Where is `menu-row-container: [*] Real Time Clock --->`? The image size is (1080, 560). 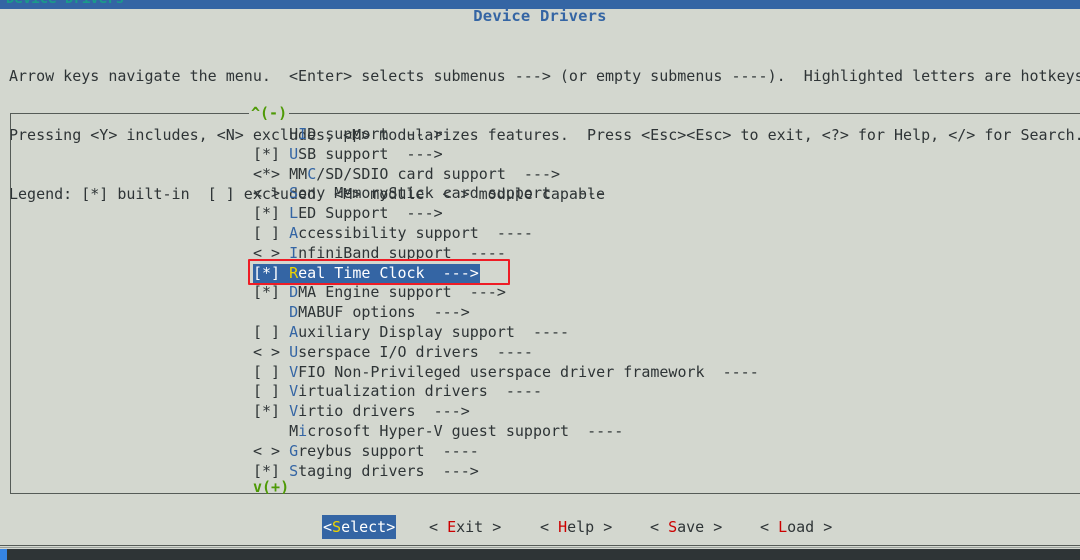 menu-row-container: [*] Real Time Clock ---> is located at coordinates (506, 273).